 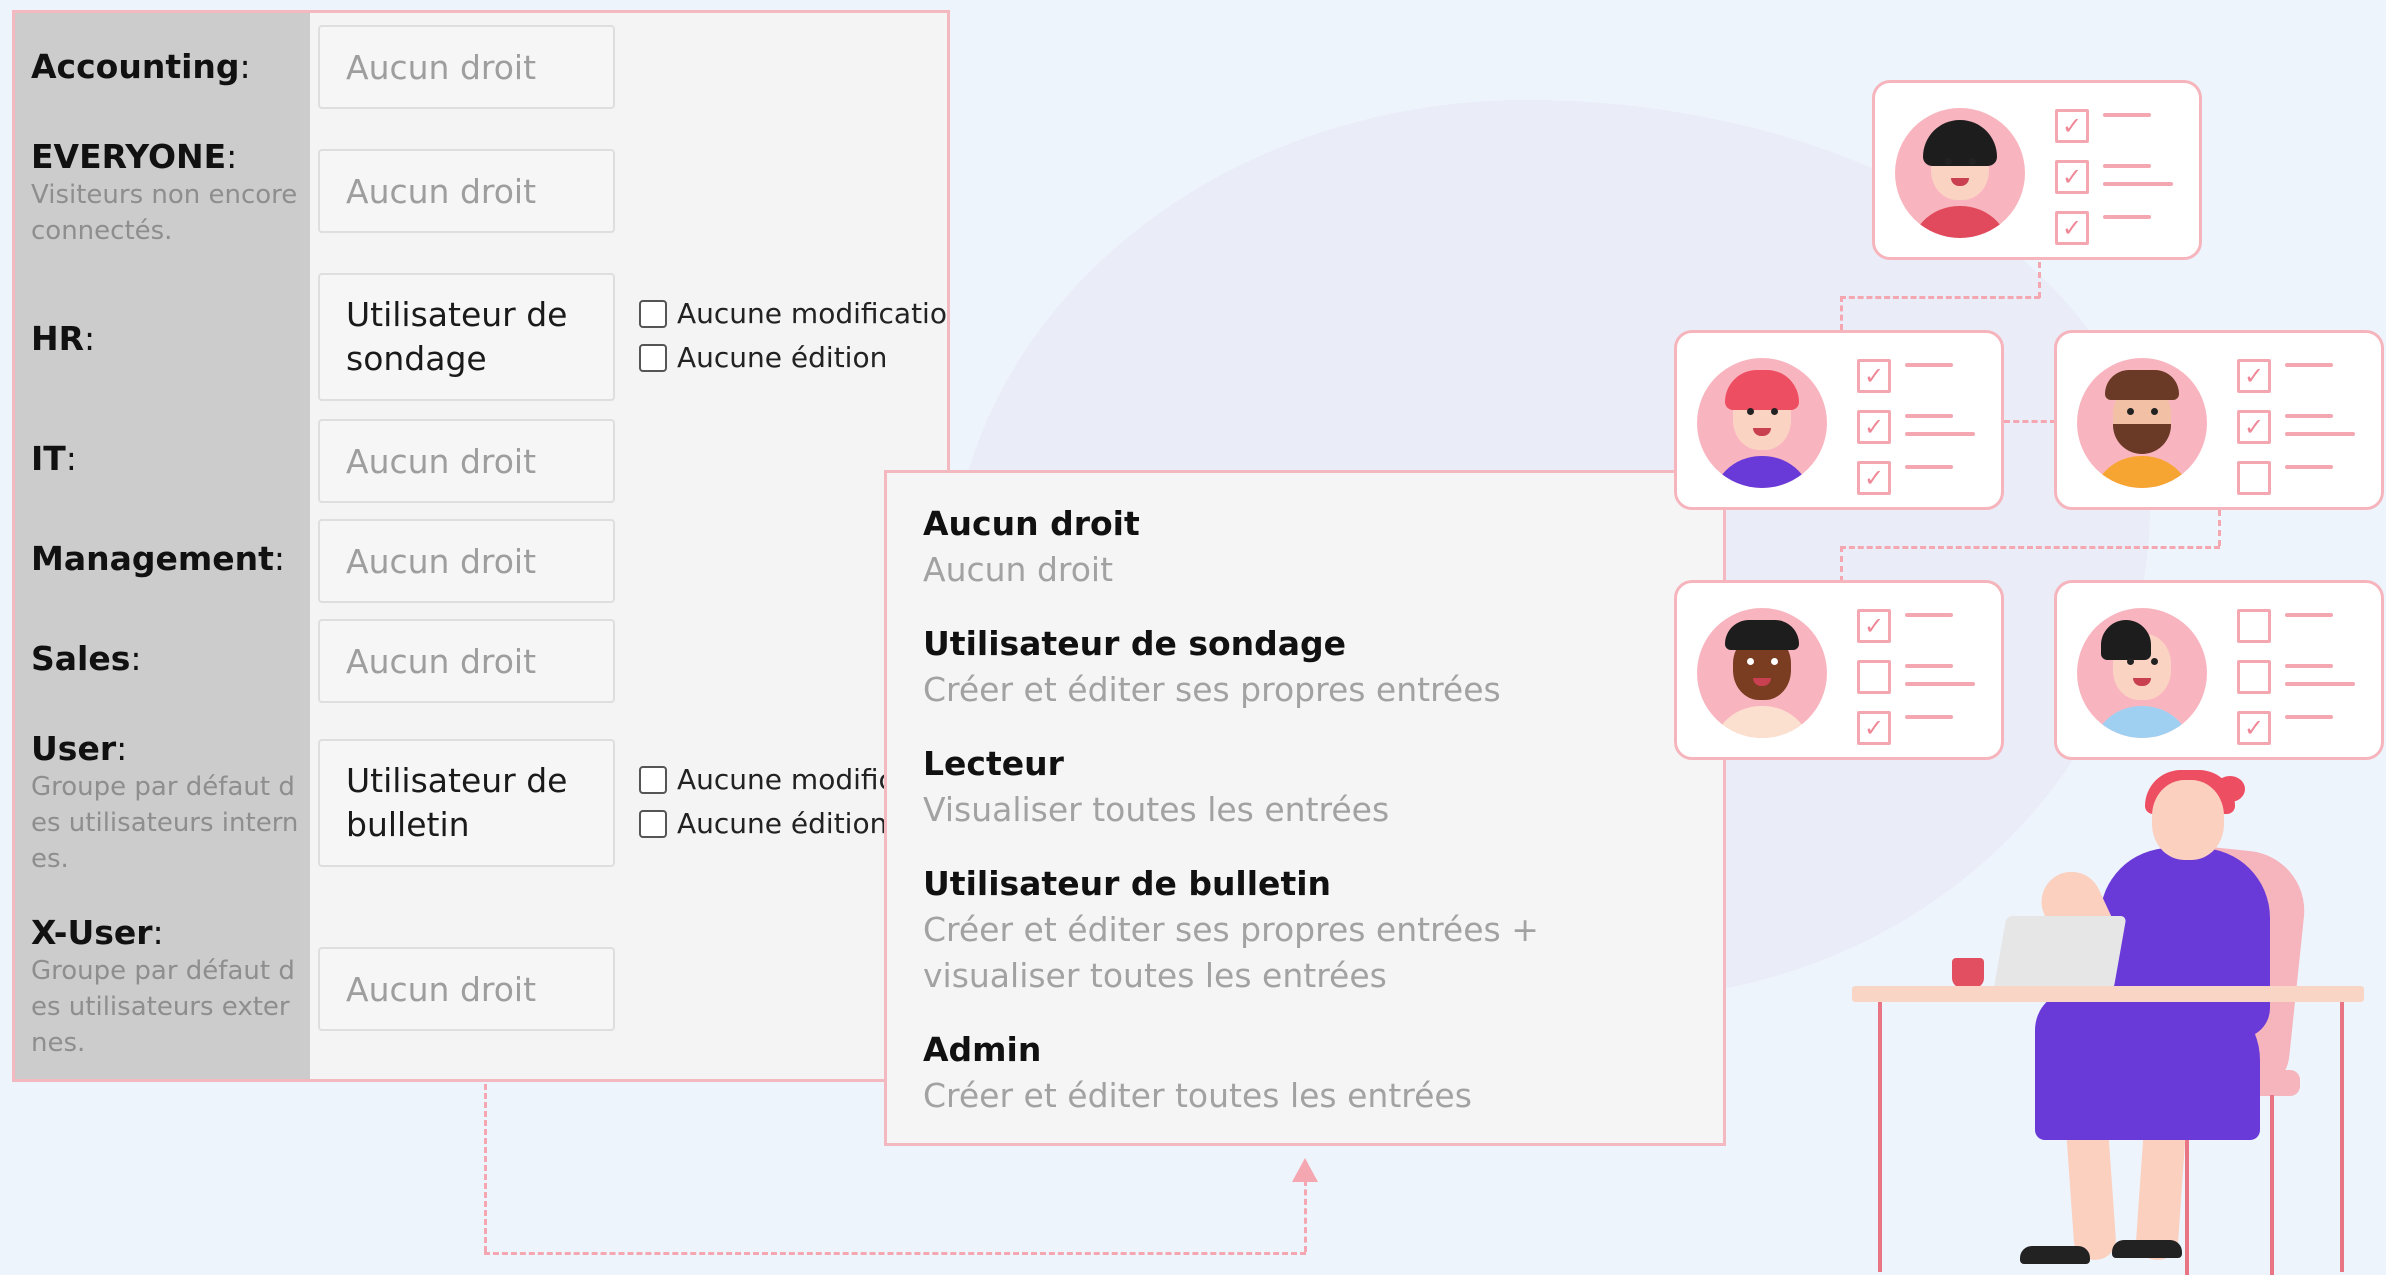 What do you see at coordinates (135, 66) in the screenshot?
I see `group-name: Accounting` at bounding box center [135, 66].